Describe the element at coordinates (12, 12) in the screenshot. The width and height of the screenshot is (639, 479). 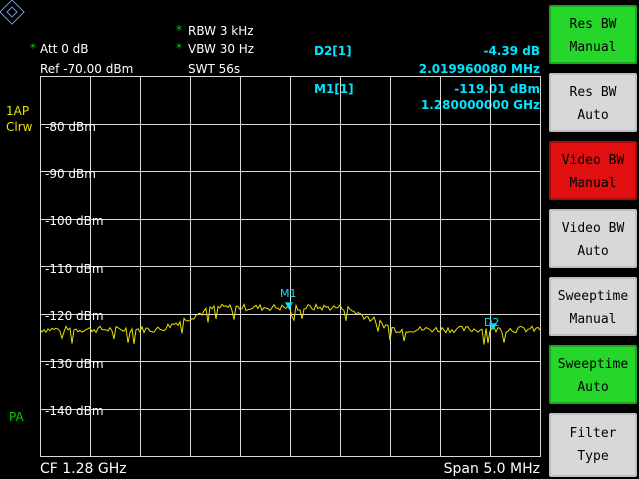
I see `rs-logo-icon` at that location.